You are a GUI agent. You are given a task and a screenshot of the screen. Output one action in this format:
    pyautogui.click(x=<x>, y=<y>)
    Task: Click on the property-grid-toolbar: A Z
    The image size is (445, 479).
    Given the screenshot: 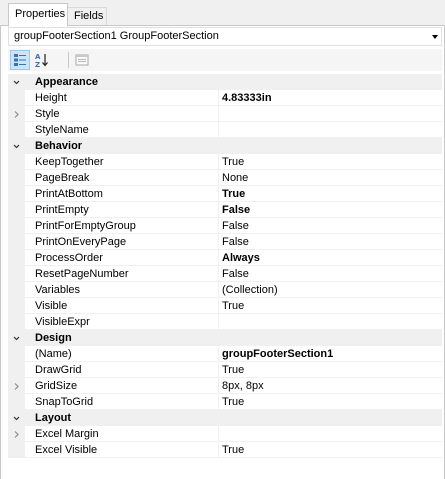 What is the action you would take?
    pyautogui.click(x=225, y=60)
    